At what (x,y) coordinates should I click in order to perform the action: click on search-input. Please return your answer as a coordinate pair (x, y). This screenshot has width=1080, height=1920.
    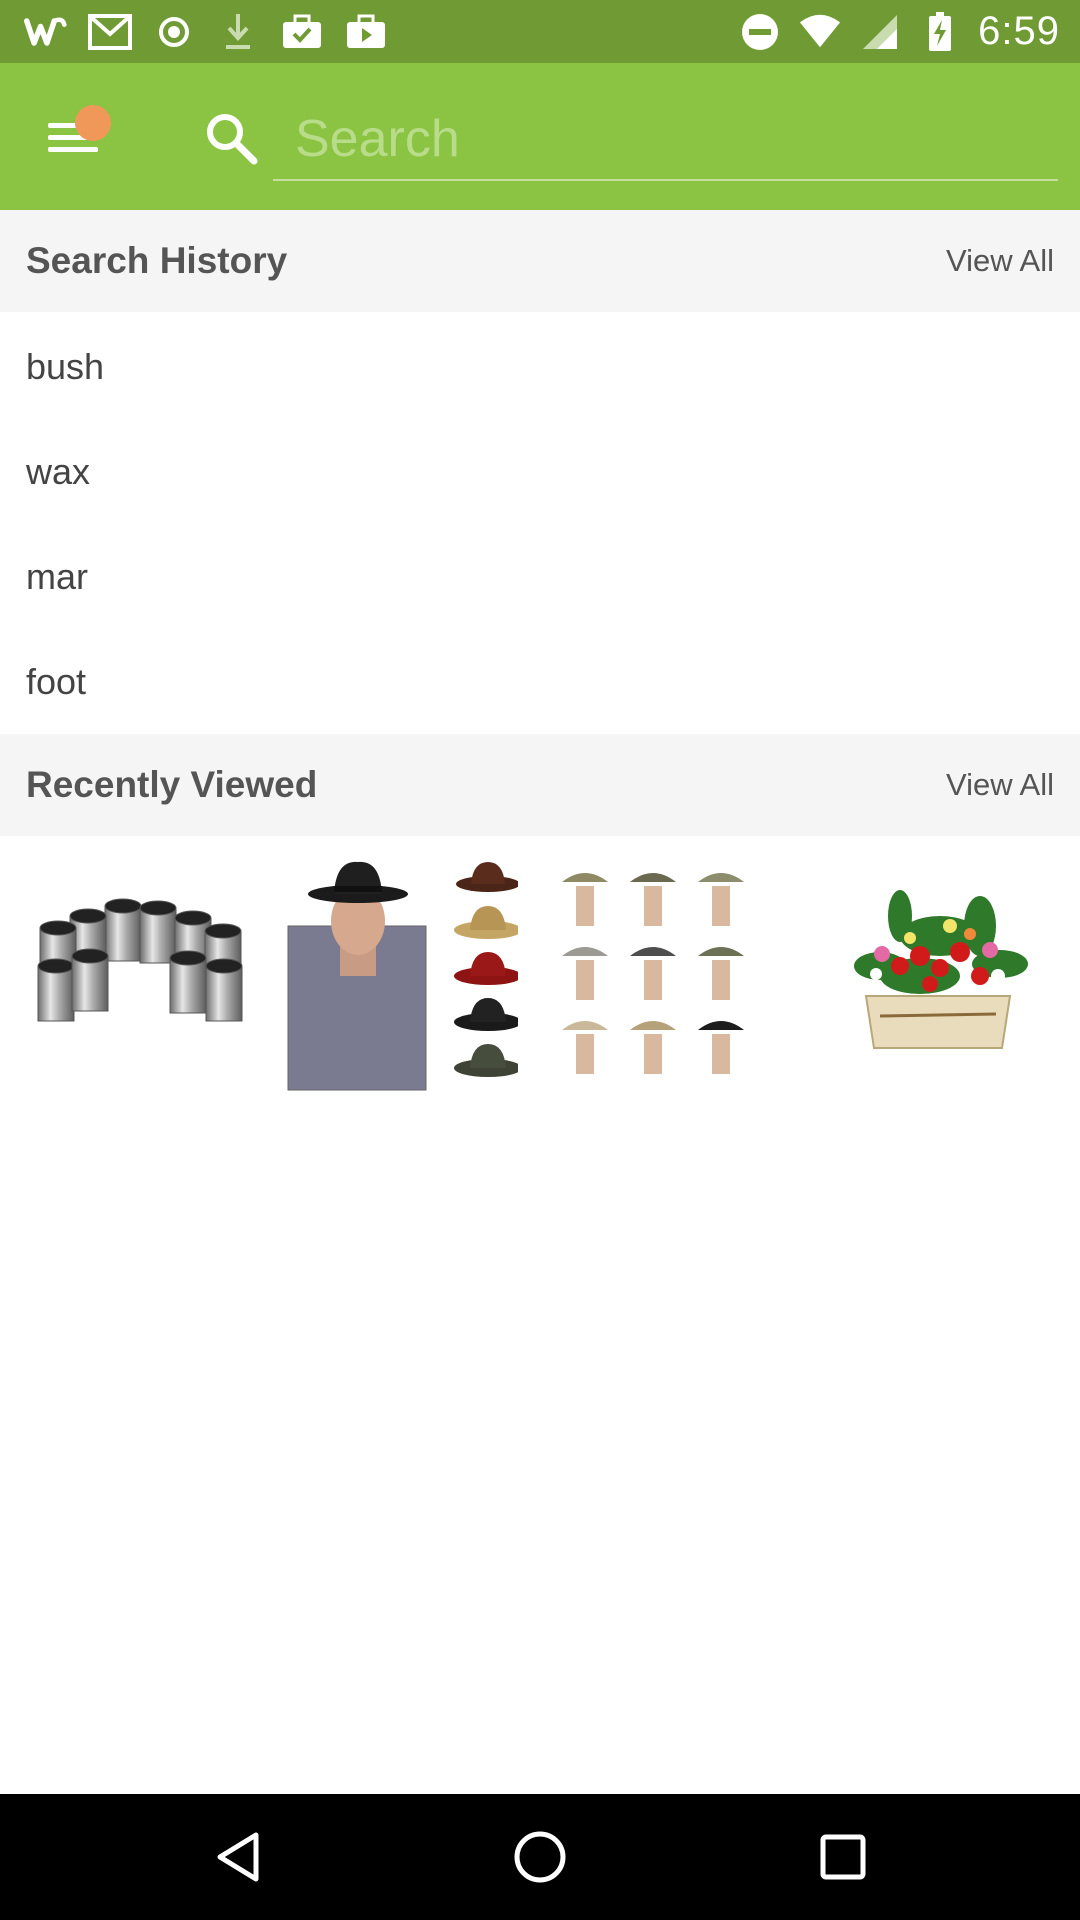
    Looking at the image, I should click on (665, 140).